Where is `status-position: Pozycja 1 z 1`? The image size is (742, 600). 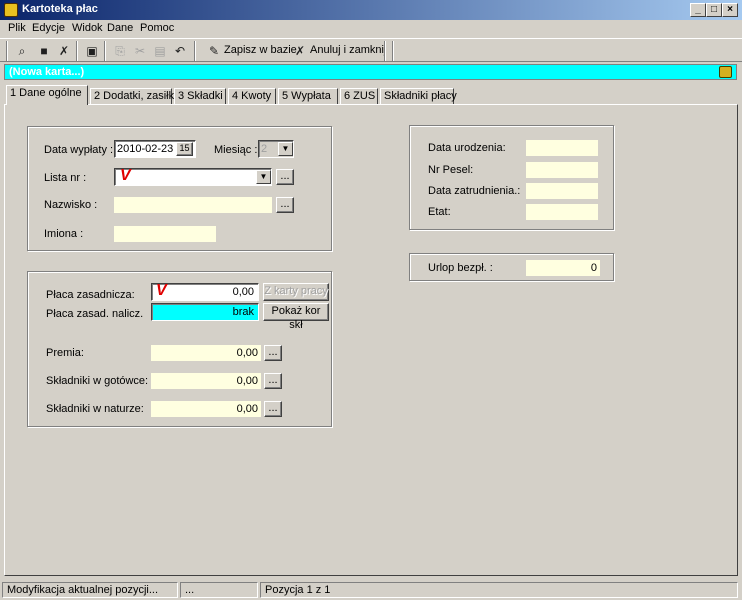
status-position: Pozycja 1 z 1 is located at coordinates (499, 590).